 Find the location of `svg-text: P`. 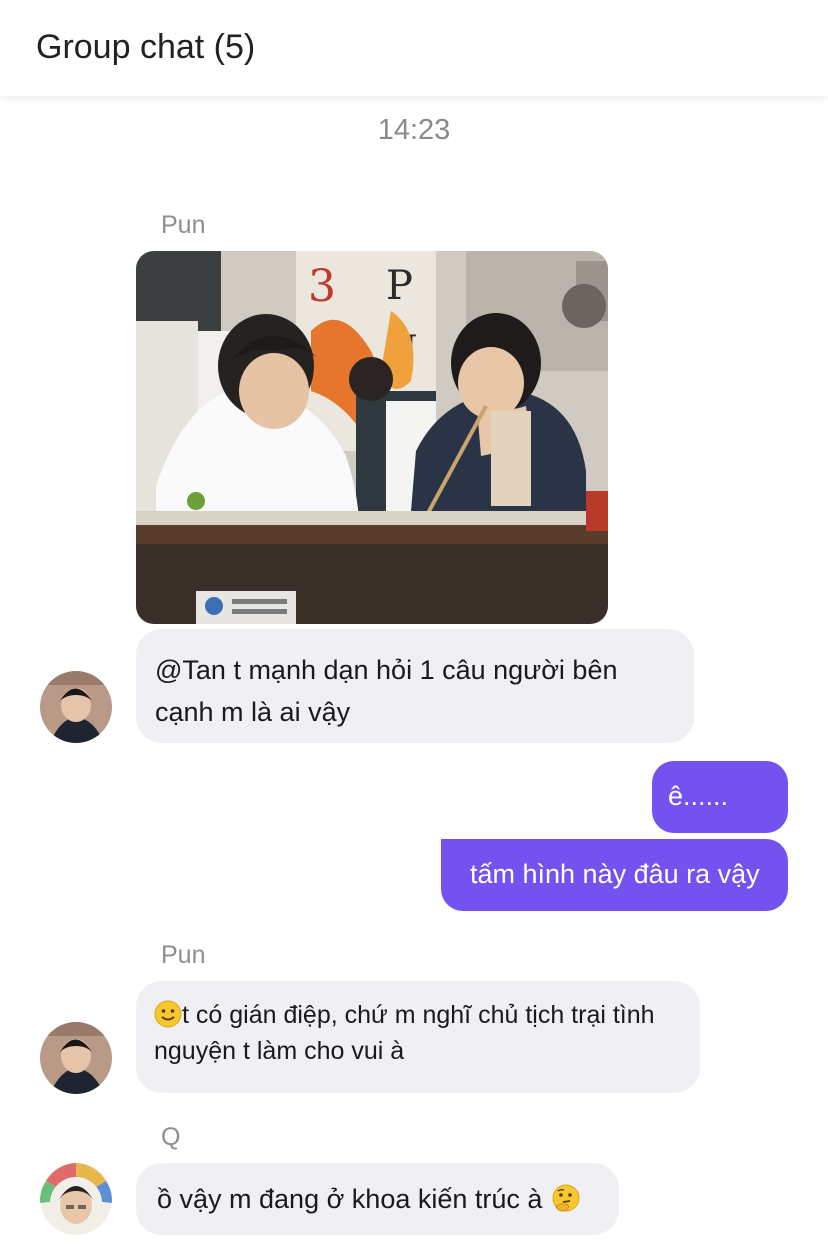

svg-text: P is located at coordinates (399, 286).